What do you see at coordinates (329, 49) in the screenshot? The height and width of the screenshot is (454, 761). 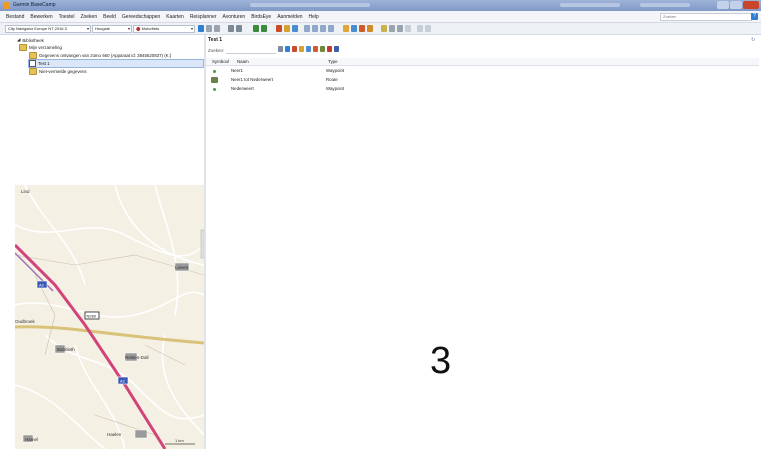 I see `photo-filter-icon` at bounding box center [329, 49].